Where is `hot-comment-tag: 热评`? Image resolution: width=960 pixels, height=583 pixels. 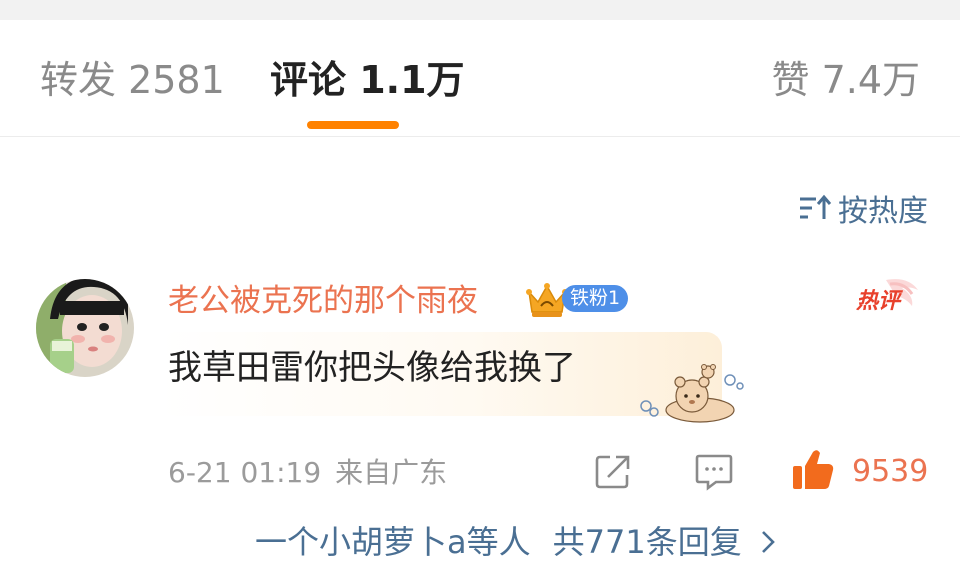 hot-comment-tag: 热评 is located at coordinates (887, 296).